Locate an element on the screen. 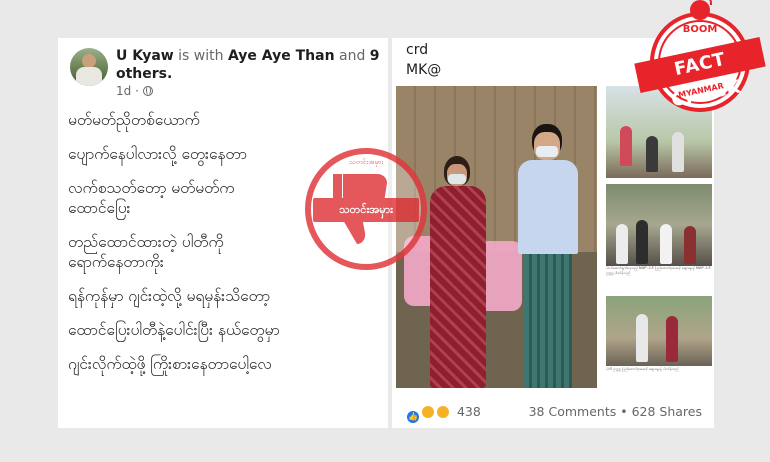  post-line: ထောင်ပြေးပါတီနဲ့ပေါင်းပြီး နယ်တွေမှာ is located at coordinates (174, 330).